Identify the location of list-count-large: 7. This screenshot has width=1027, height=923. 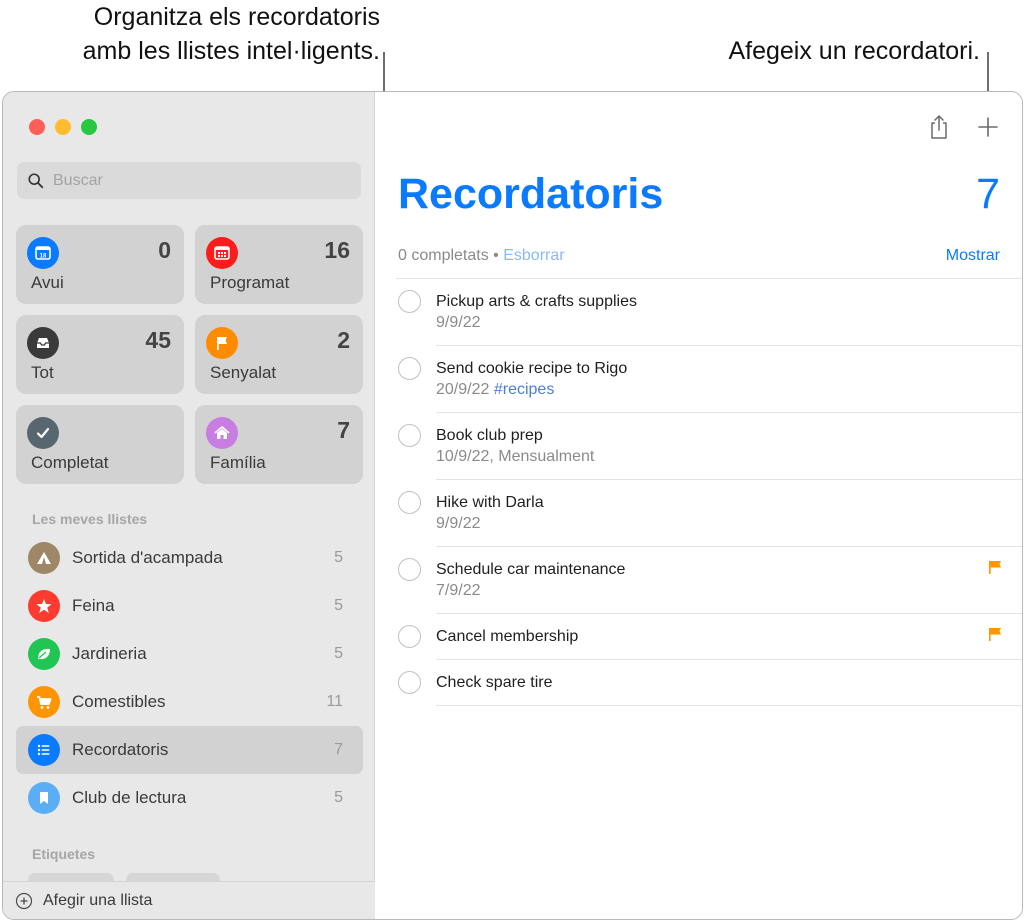
(988, 194).